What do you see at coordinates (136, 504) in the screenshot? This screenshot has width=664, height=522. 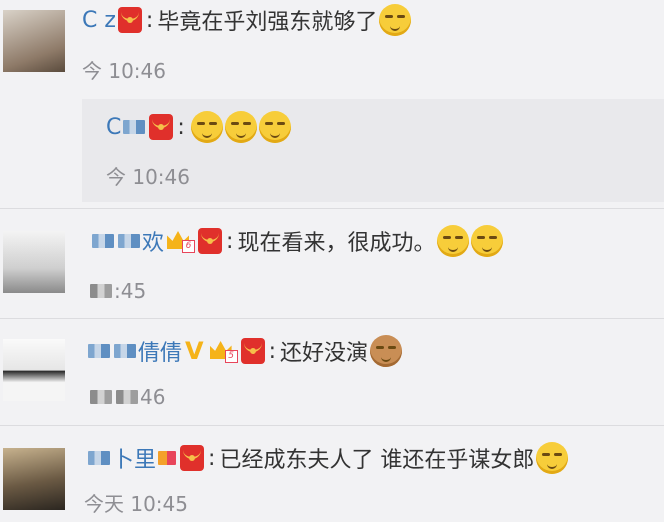 I see `timestamp: 今天 10:45` at bounding box center [136, 504].